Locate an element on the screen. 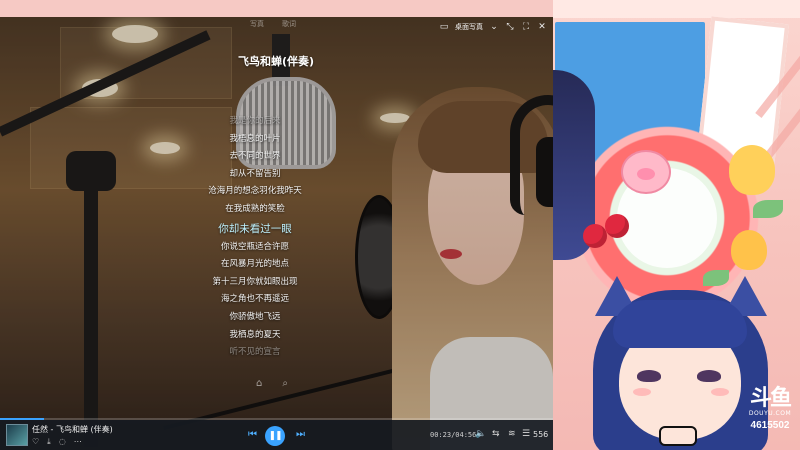 Image resolution: width=800 pixels, height=450 pixels. playlist-count: 556 is located at coordinates (540, 434).